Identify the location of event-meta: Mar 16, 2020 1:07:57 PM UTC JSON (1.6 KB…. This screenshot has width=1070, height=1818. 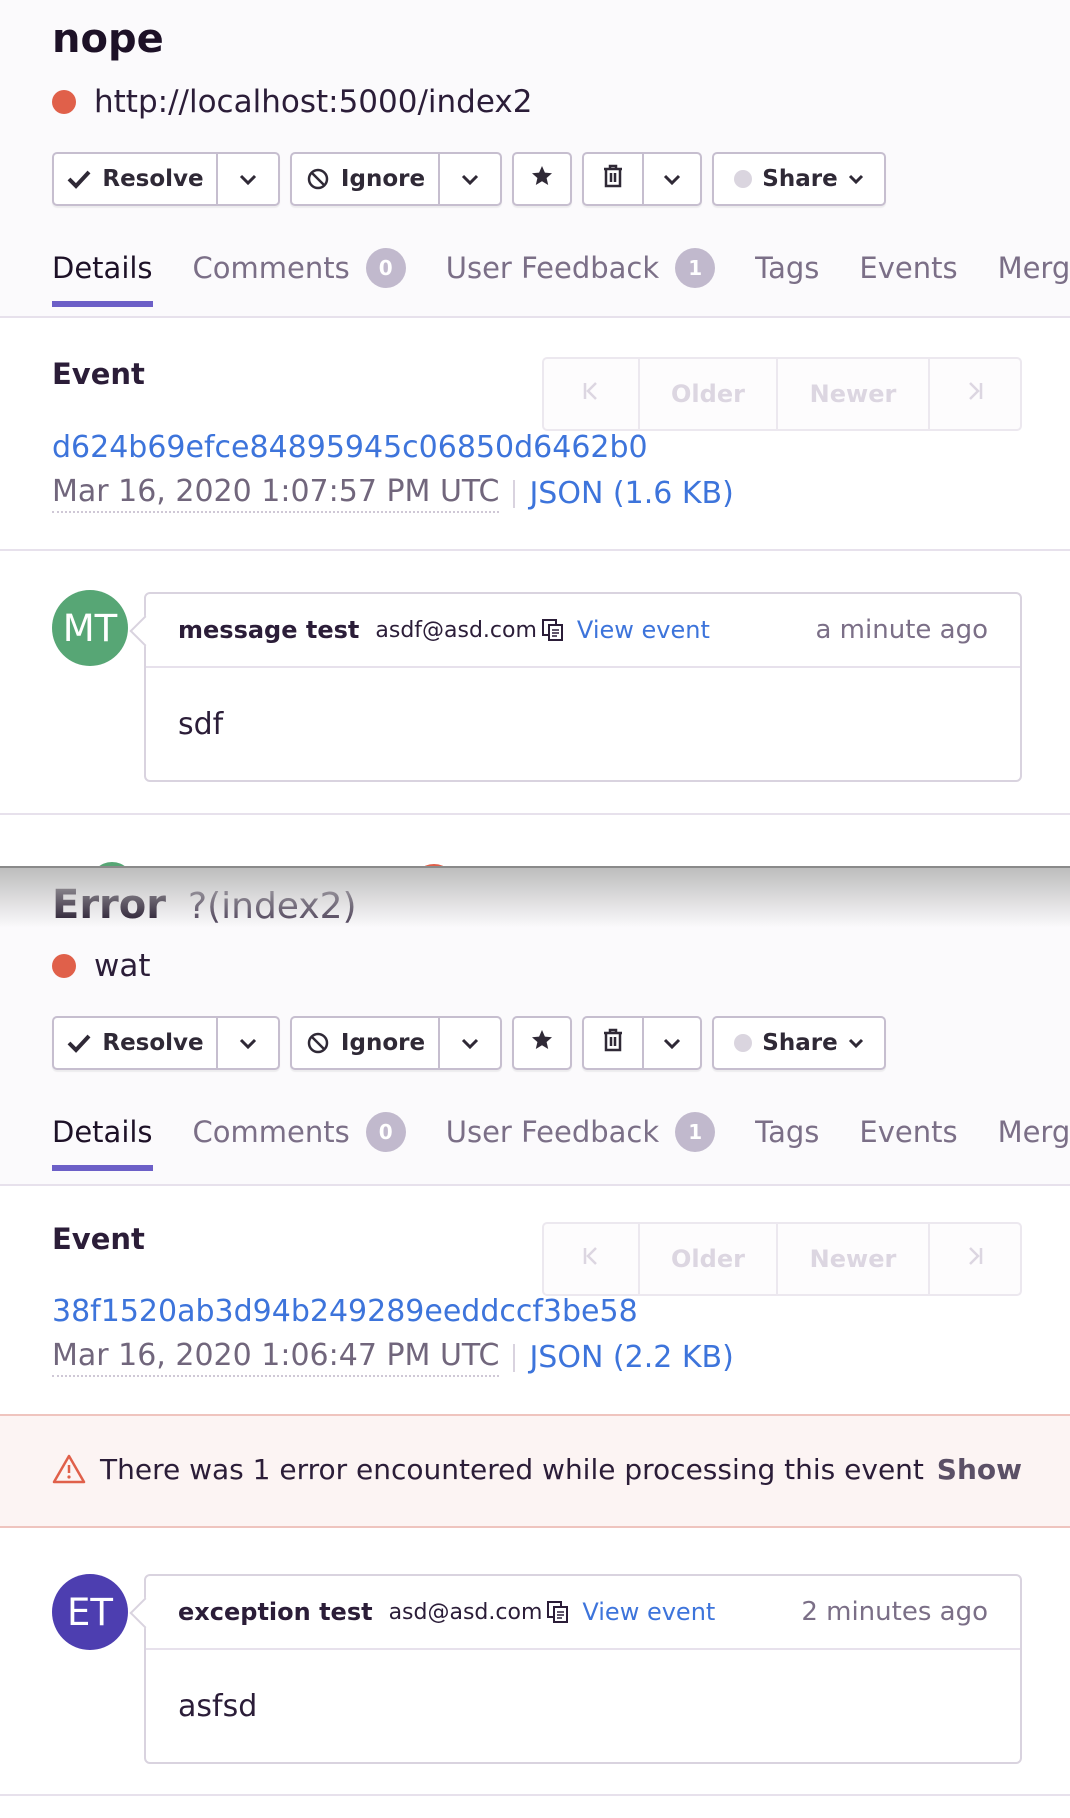
(393, 493).